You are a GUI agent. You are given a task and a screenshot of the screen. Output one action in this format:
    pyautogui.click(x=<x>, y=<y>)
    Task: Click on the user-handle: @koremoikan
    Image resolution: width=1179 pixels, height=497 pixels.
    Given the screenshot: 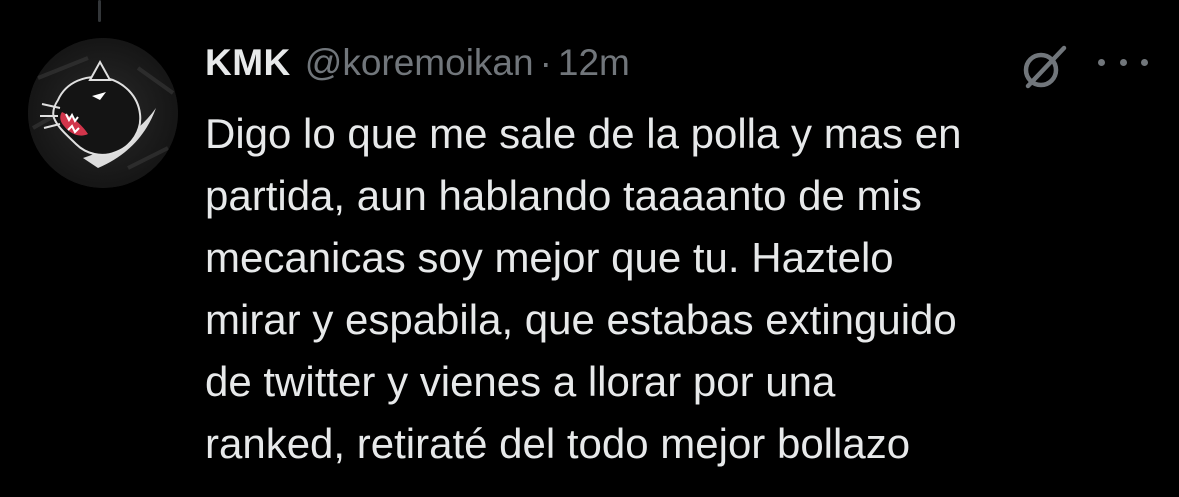 What is the action you would take?
    pyautogui.click(x=419, y=63)
    